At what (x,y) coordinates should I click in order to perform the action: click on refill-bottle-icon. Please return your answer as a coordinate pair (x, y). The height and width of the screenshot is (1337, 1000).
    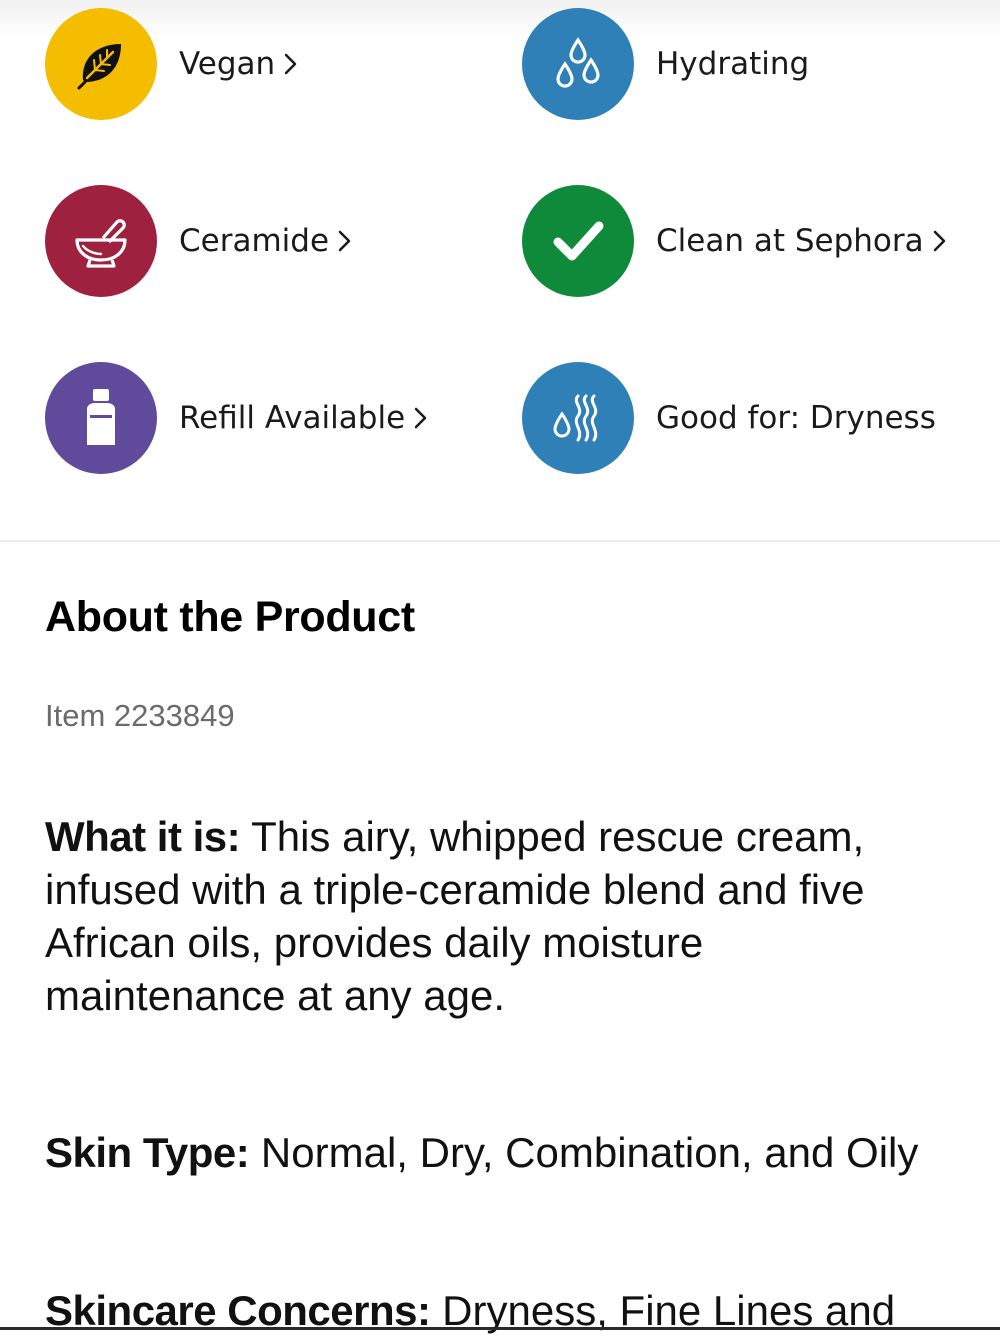
    Looking at the image, I should click on (101, 417).